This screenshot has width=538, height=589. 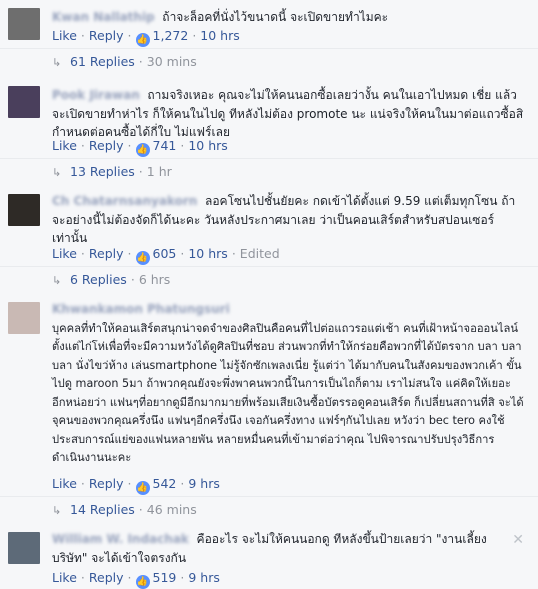 What do you see at coordinates (164, 483) in the screenshot?
I see `like-count-value: 542` at bounding box center [164, 483].